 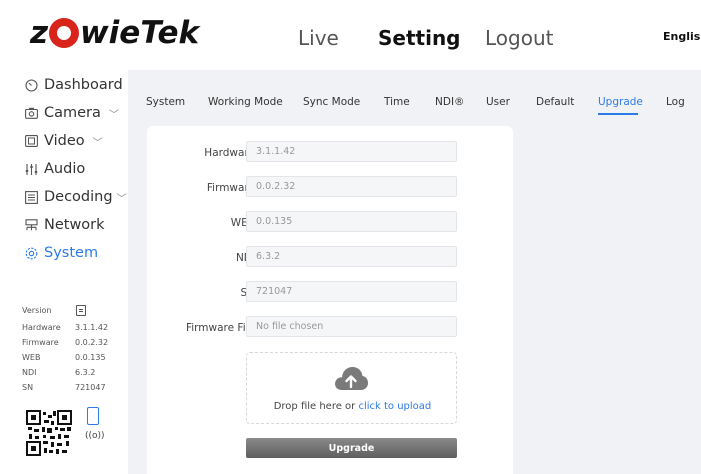 I want to click on sidebar-item-decoding: Decoding ﹀, so click(x=75, y=197).